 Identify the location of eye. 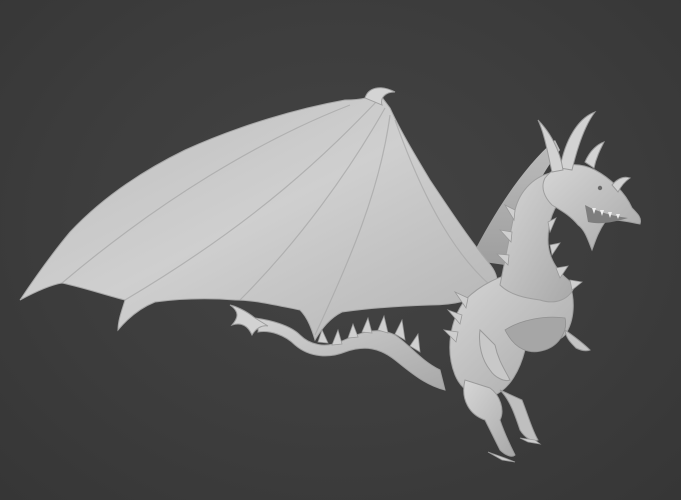
(600, 188).